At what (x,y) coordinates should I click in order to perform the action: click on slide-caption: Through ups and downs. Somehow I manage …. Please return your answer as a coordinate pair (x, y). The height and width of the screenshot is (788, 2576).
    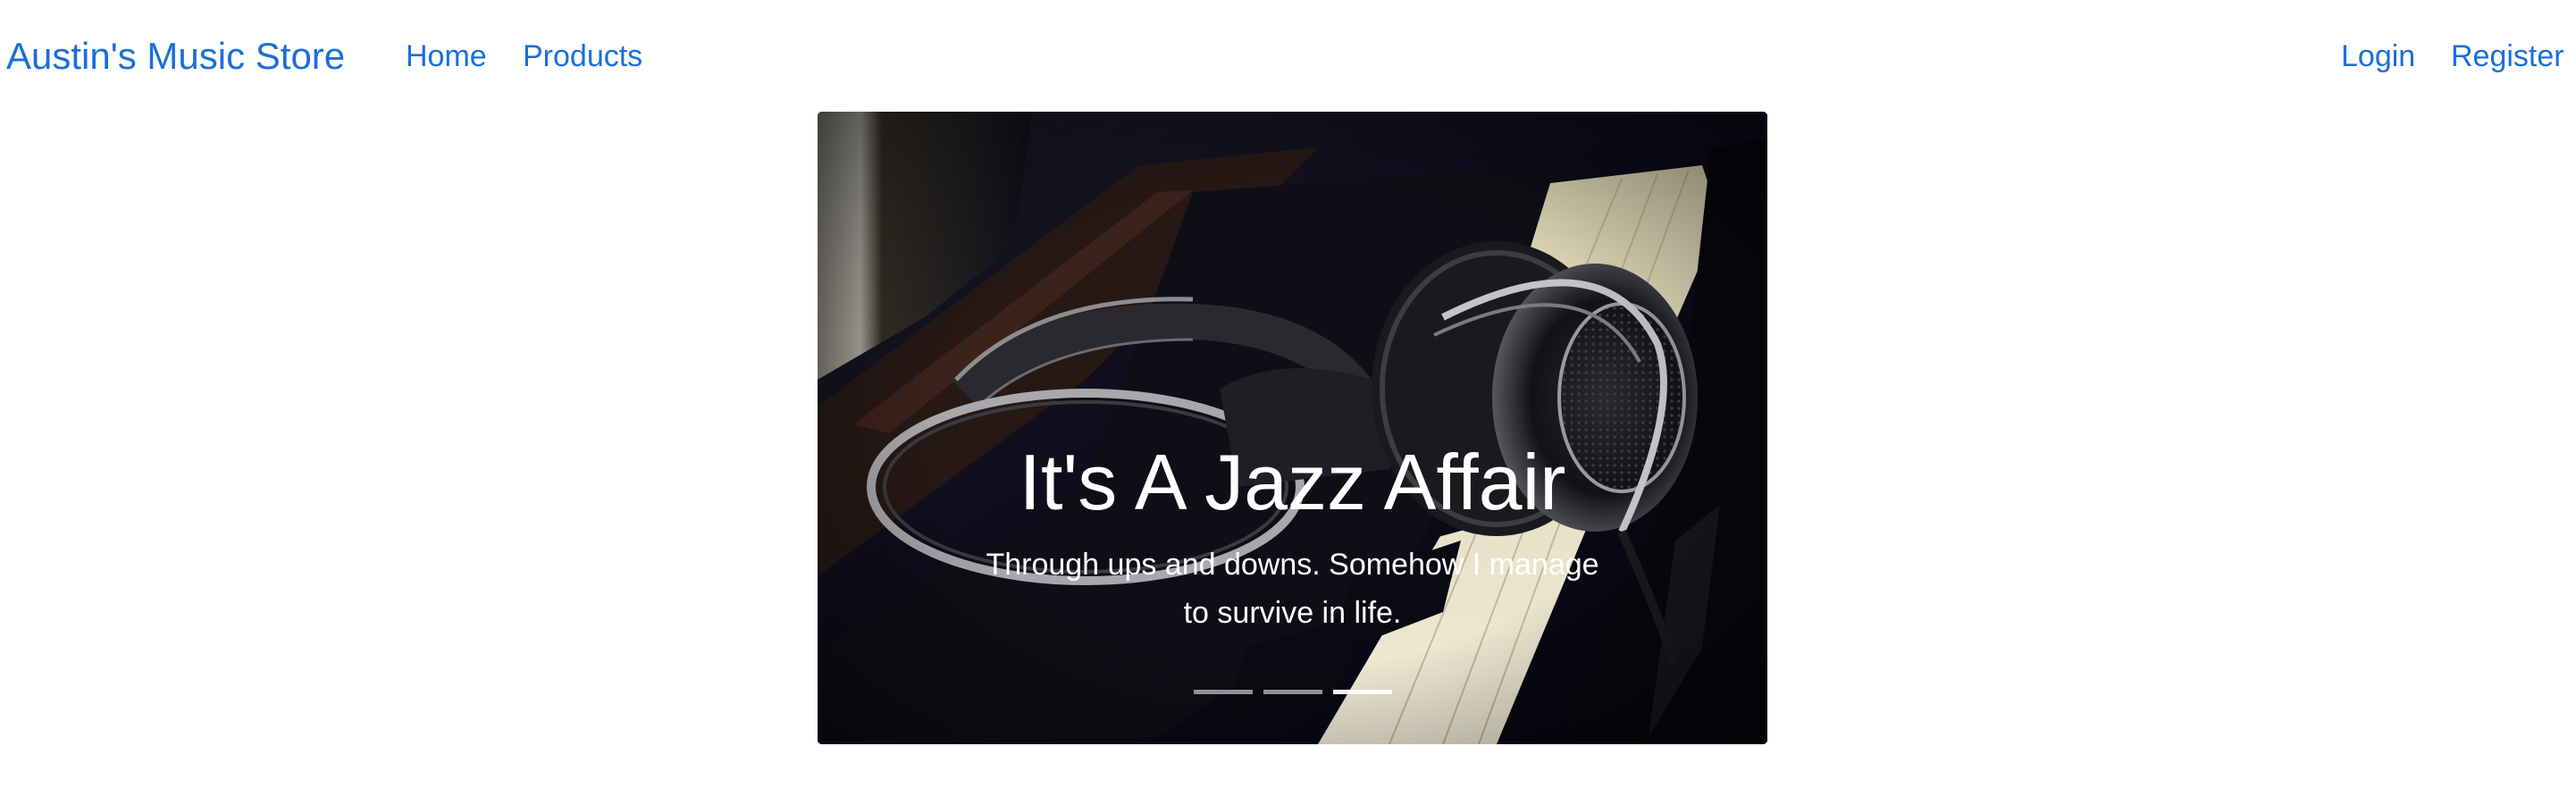
    Looking at the image, I should click on (1292, 589).